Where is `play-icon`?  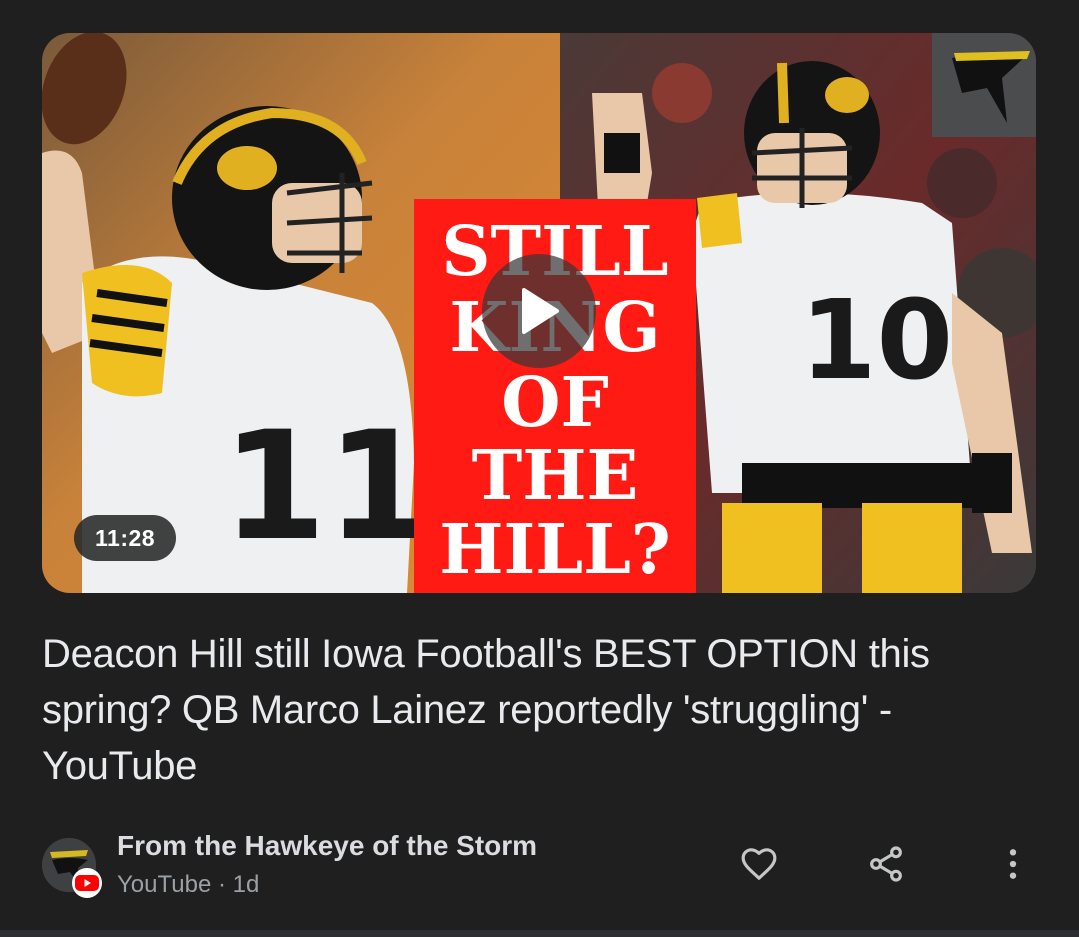
play-icon is located at coordinates (539, 311).